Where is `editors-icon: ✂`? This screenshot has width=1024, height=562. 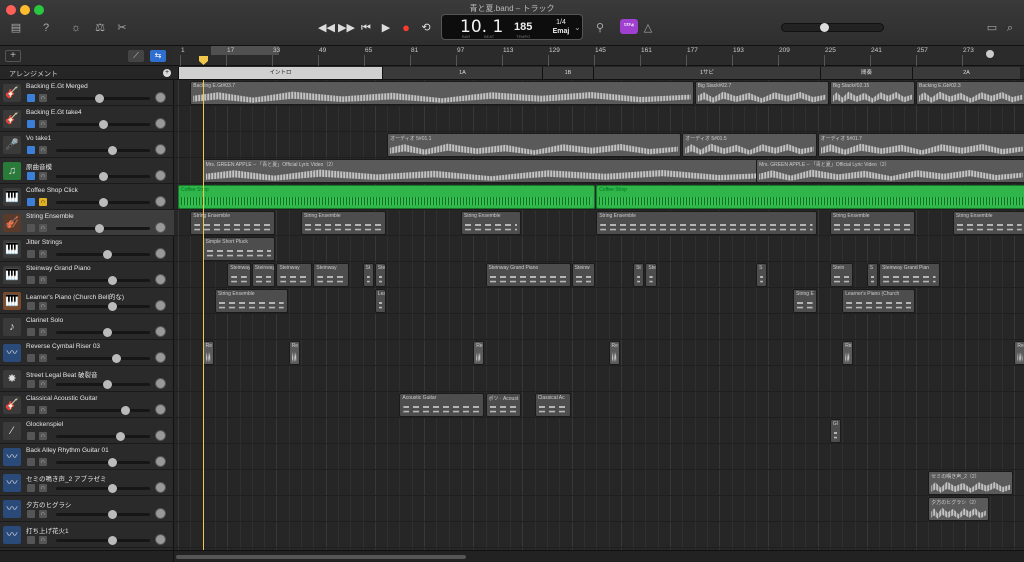
editors-icon: ✂ is located at coordinates (122, 28).